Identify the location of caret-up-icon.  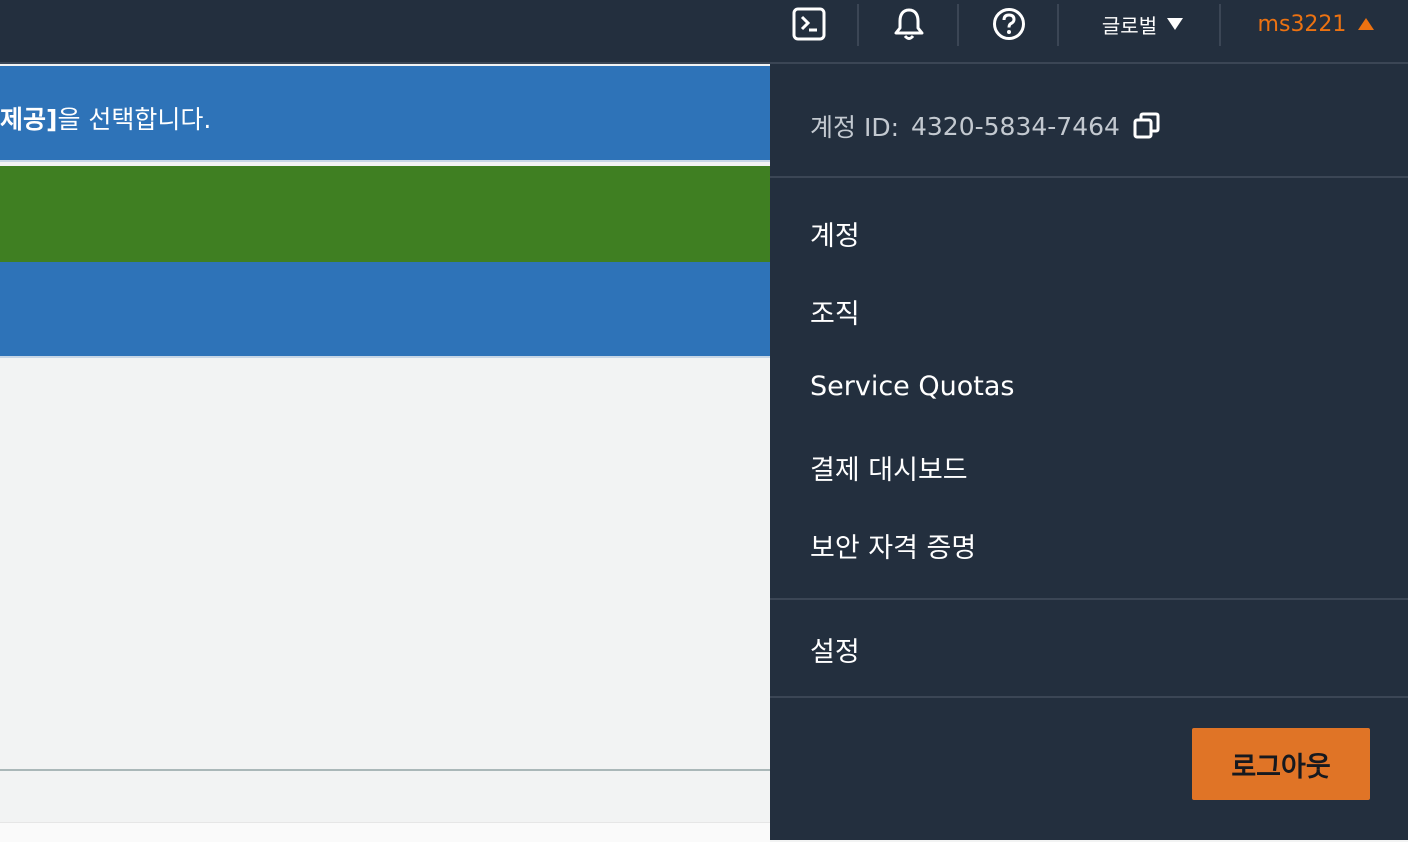
(1366, 24).